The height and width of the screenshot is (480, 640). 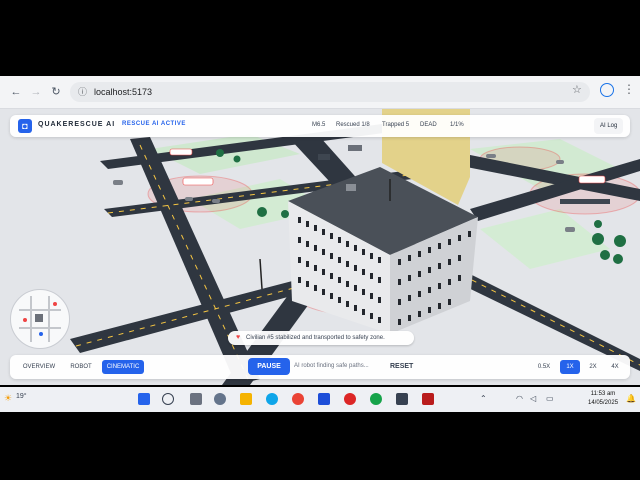 What do you see at coordinates (220, 399) in the screenshot?
I see `settings-icon` at bounding box center [220, 399].